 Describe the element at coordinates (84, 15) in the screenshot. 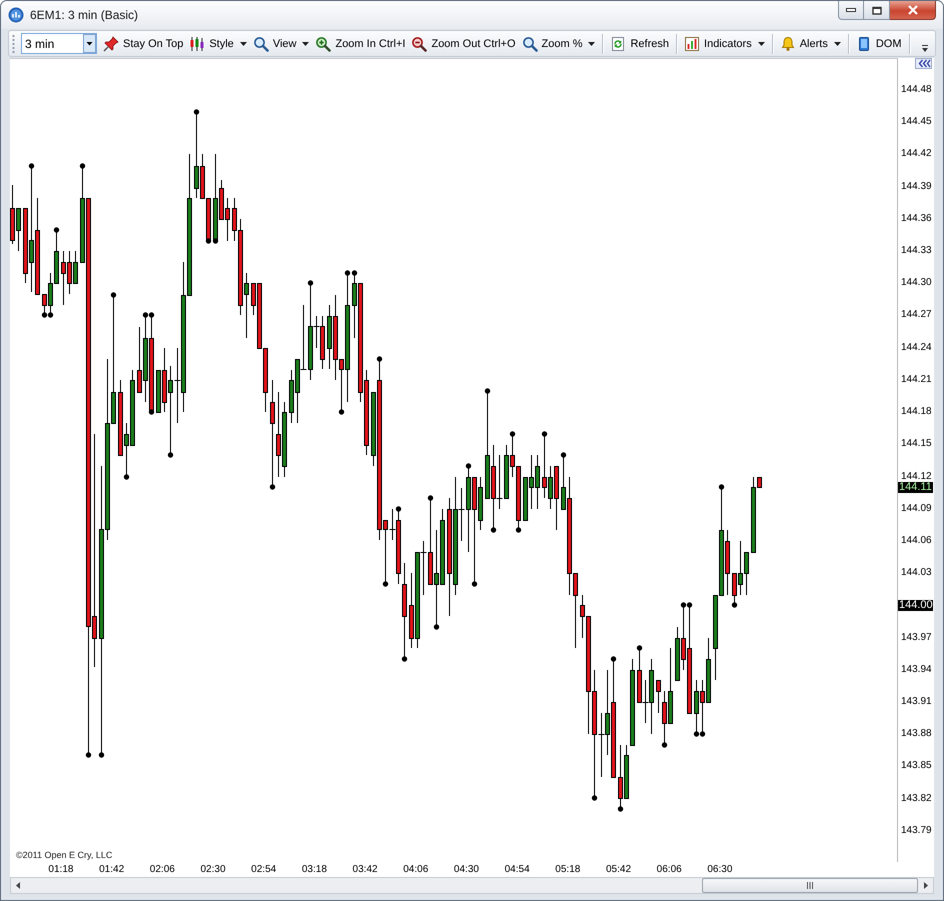

I see `window-title: 6EM1: 3 min (Basic)` at that location.